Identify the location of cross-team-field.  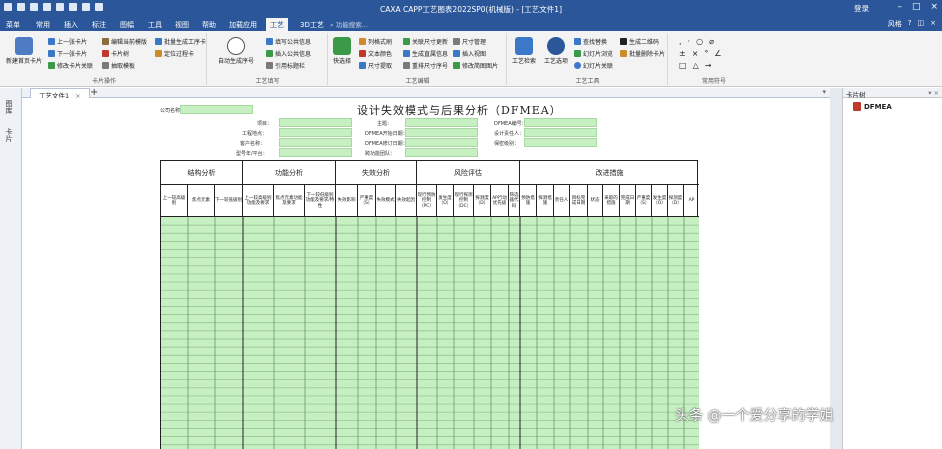
(441, 152).